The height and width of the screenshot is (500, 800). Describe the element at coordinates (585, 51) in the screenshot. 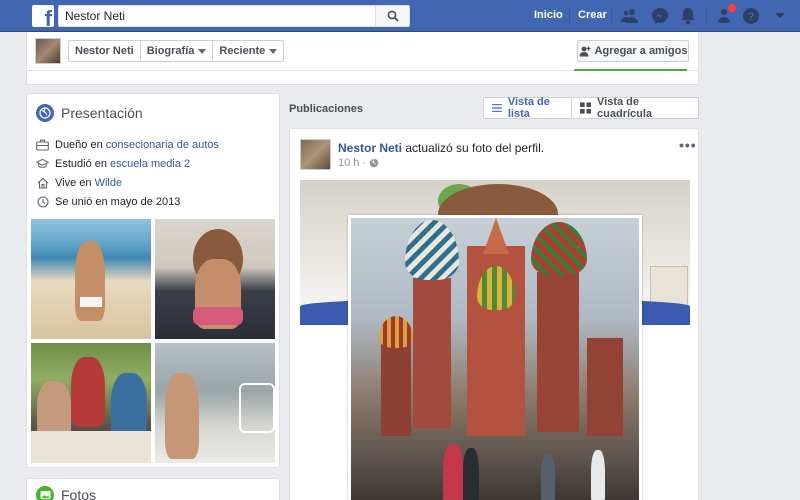

I see `add-friend-icon` at that location.